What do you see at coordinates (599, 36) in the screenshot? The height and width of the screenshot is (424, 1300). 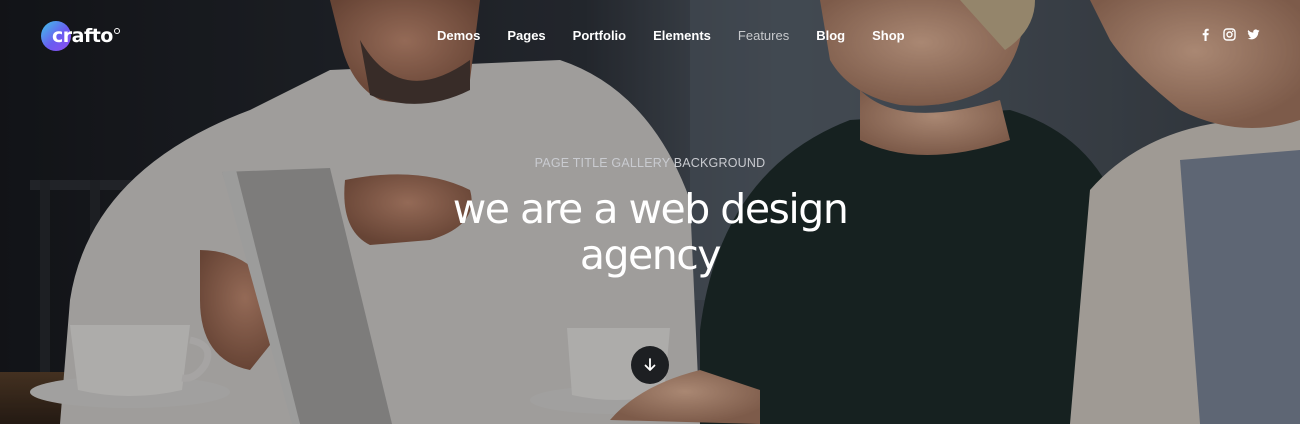 I see `nav-item-portfolio: Portfolio` at bounding box center [599, 36].